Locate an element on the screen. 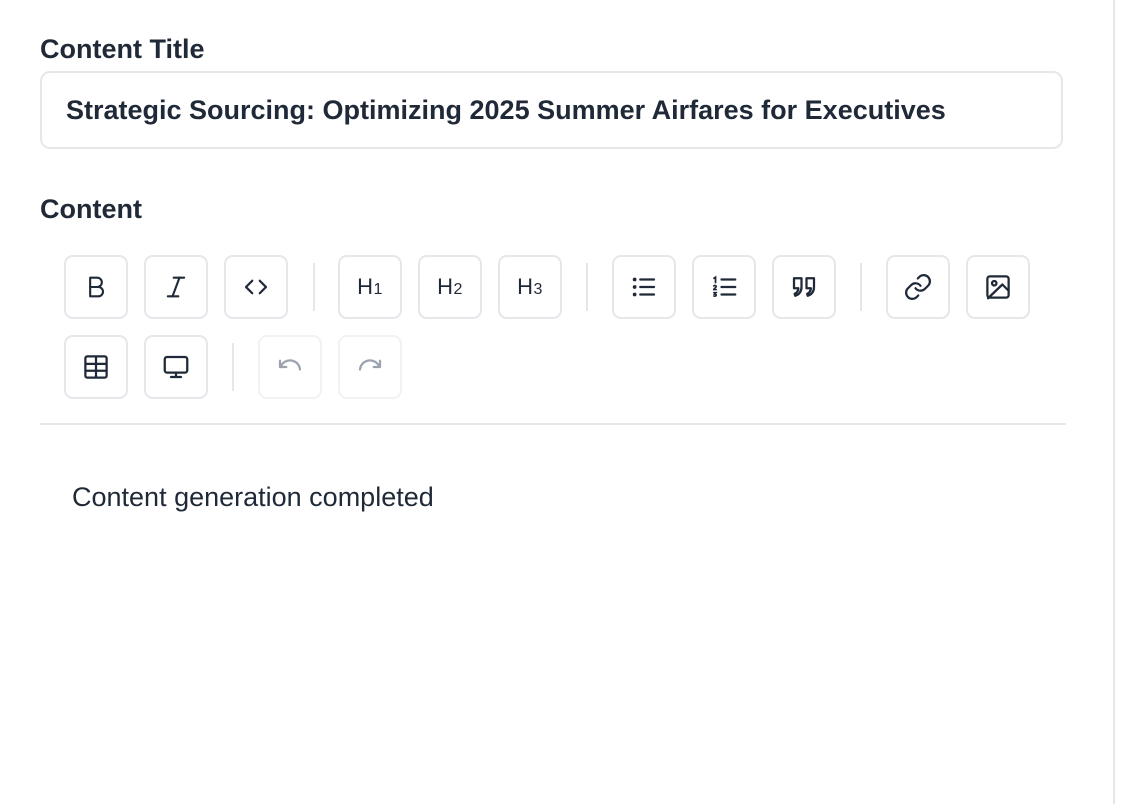 This screenshot has width=1142, height=804. redo-icon is located at coordinates (370, 367).